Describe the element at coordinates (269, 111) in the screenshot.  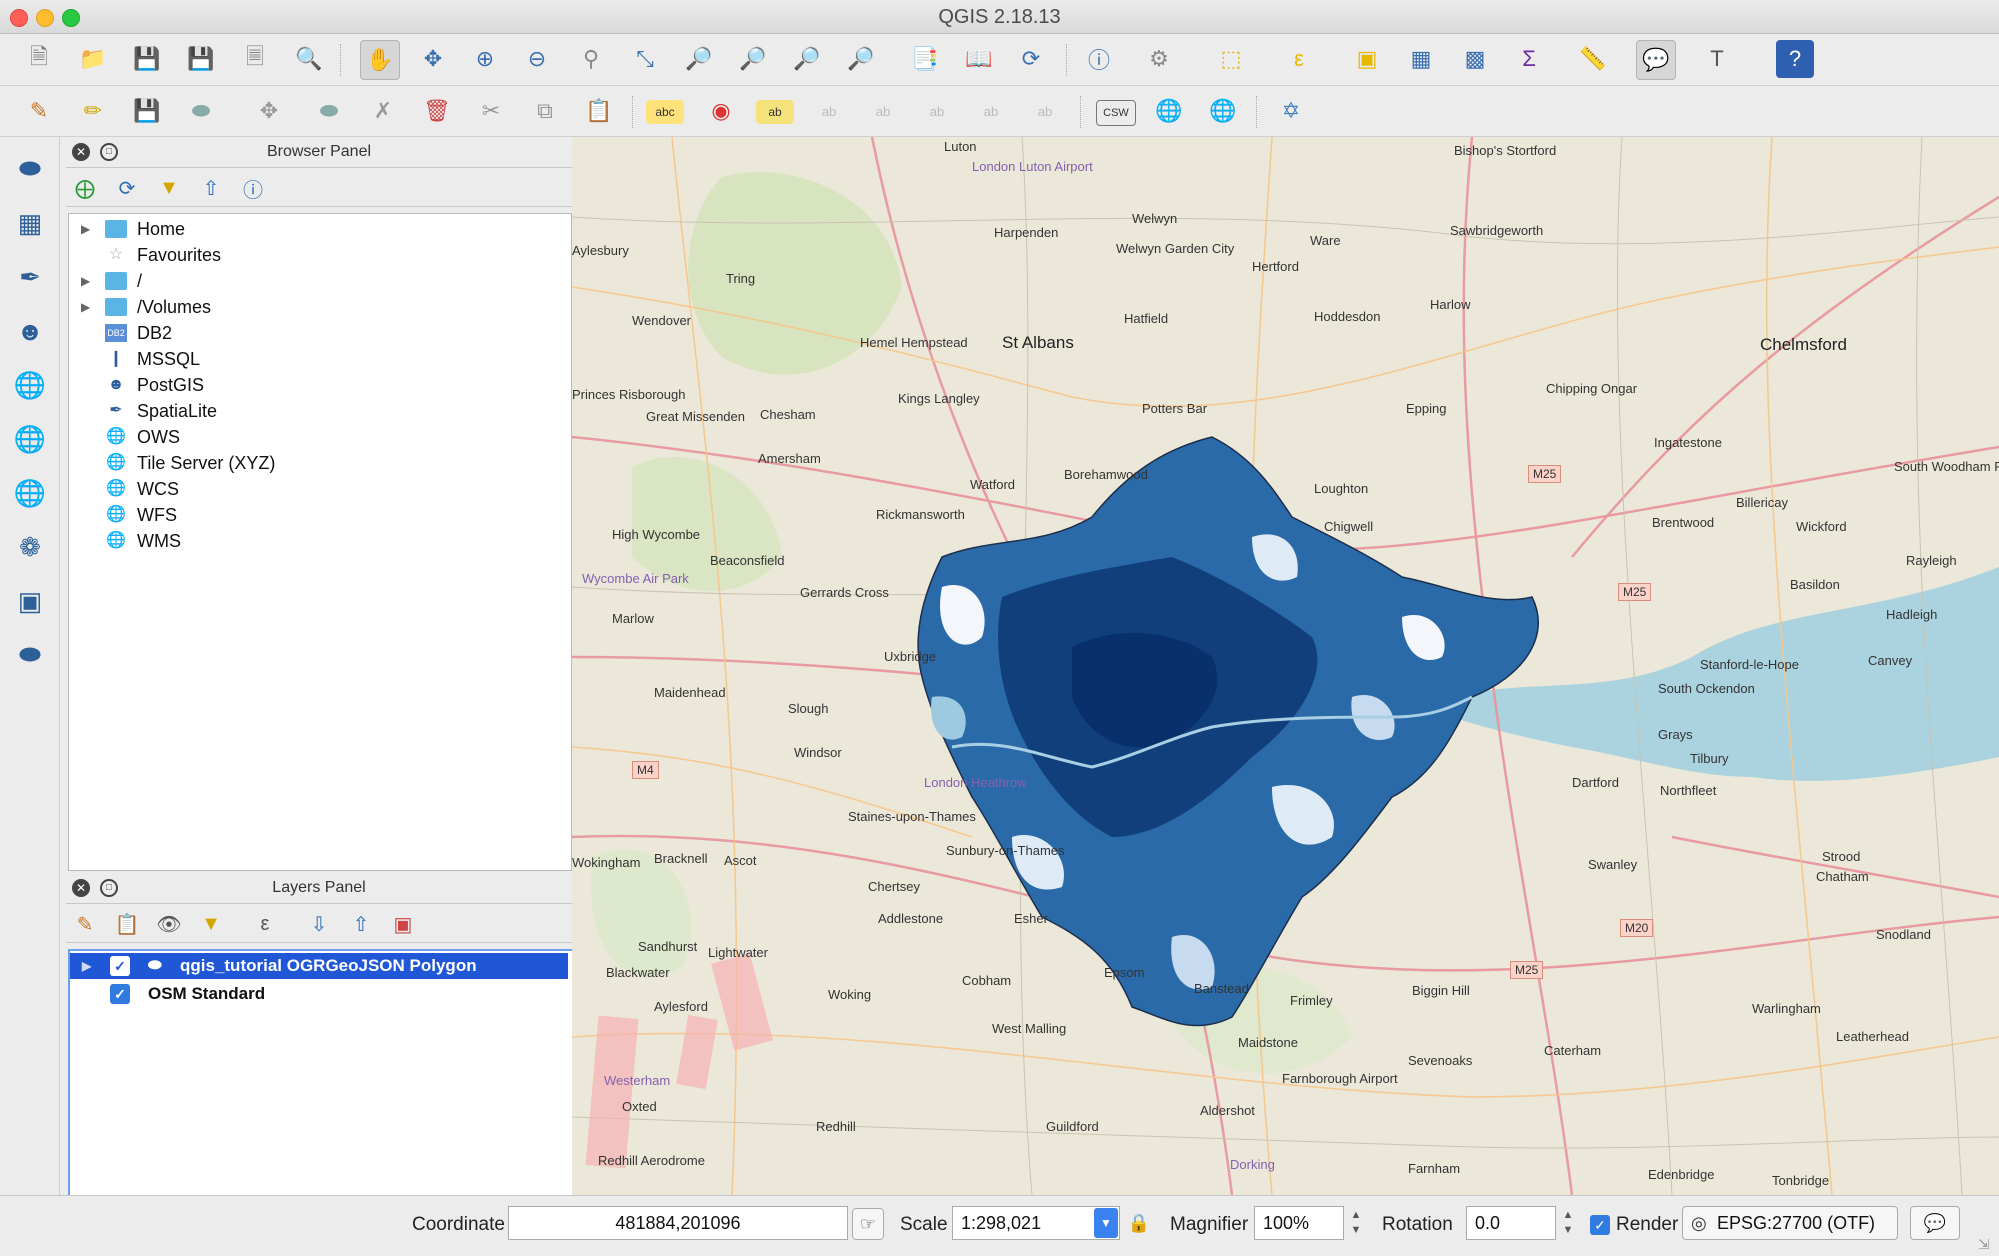
I see `move-feature-icon: ✥` at that location.